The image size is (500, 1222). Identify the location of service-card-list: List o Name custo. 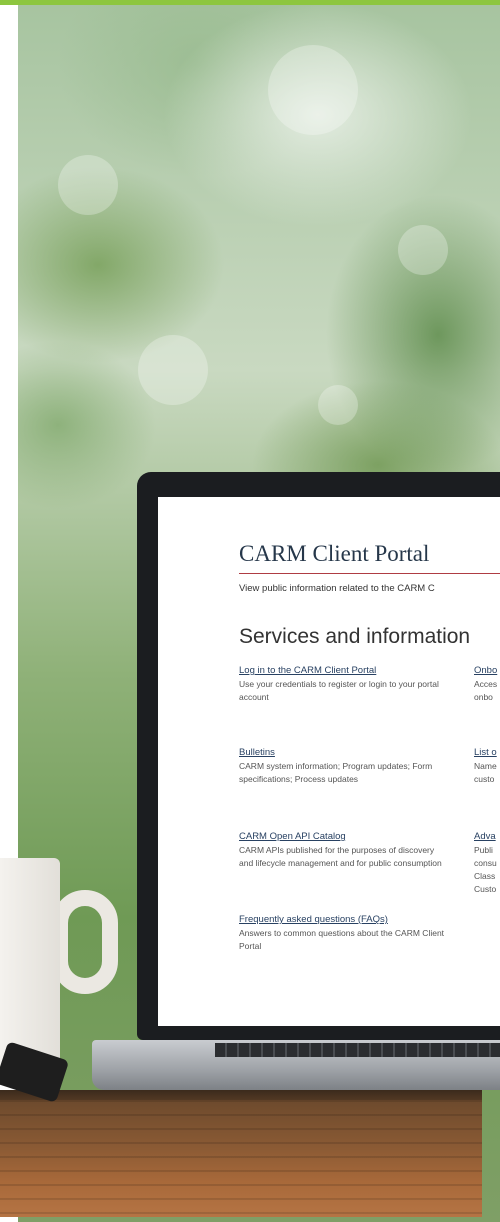
(487, 766).